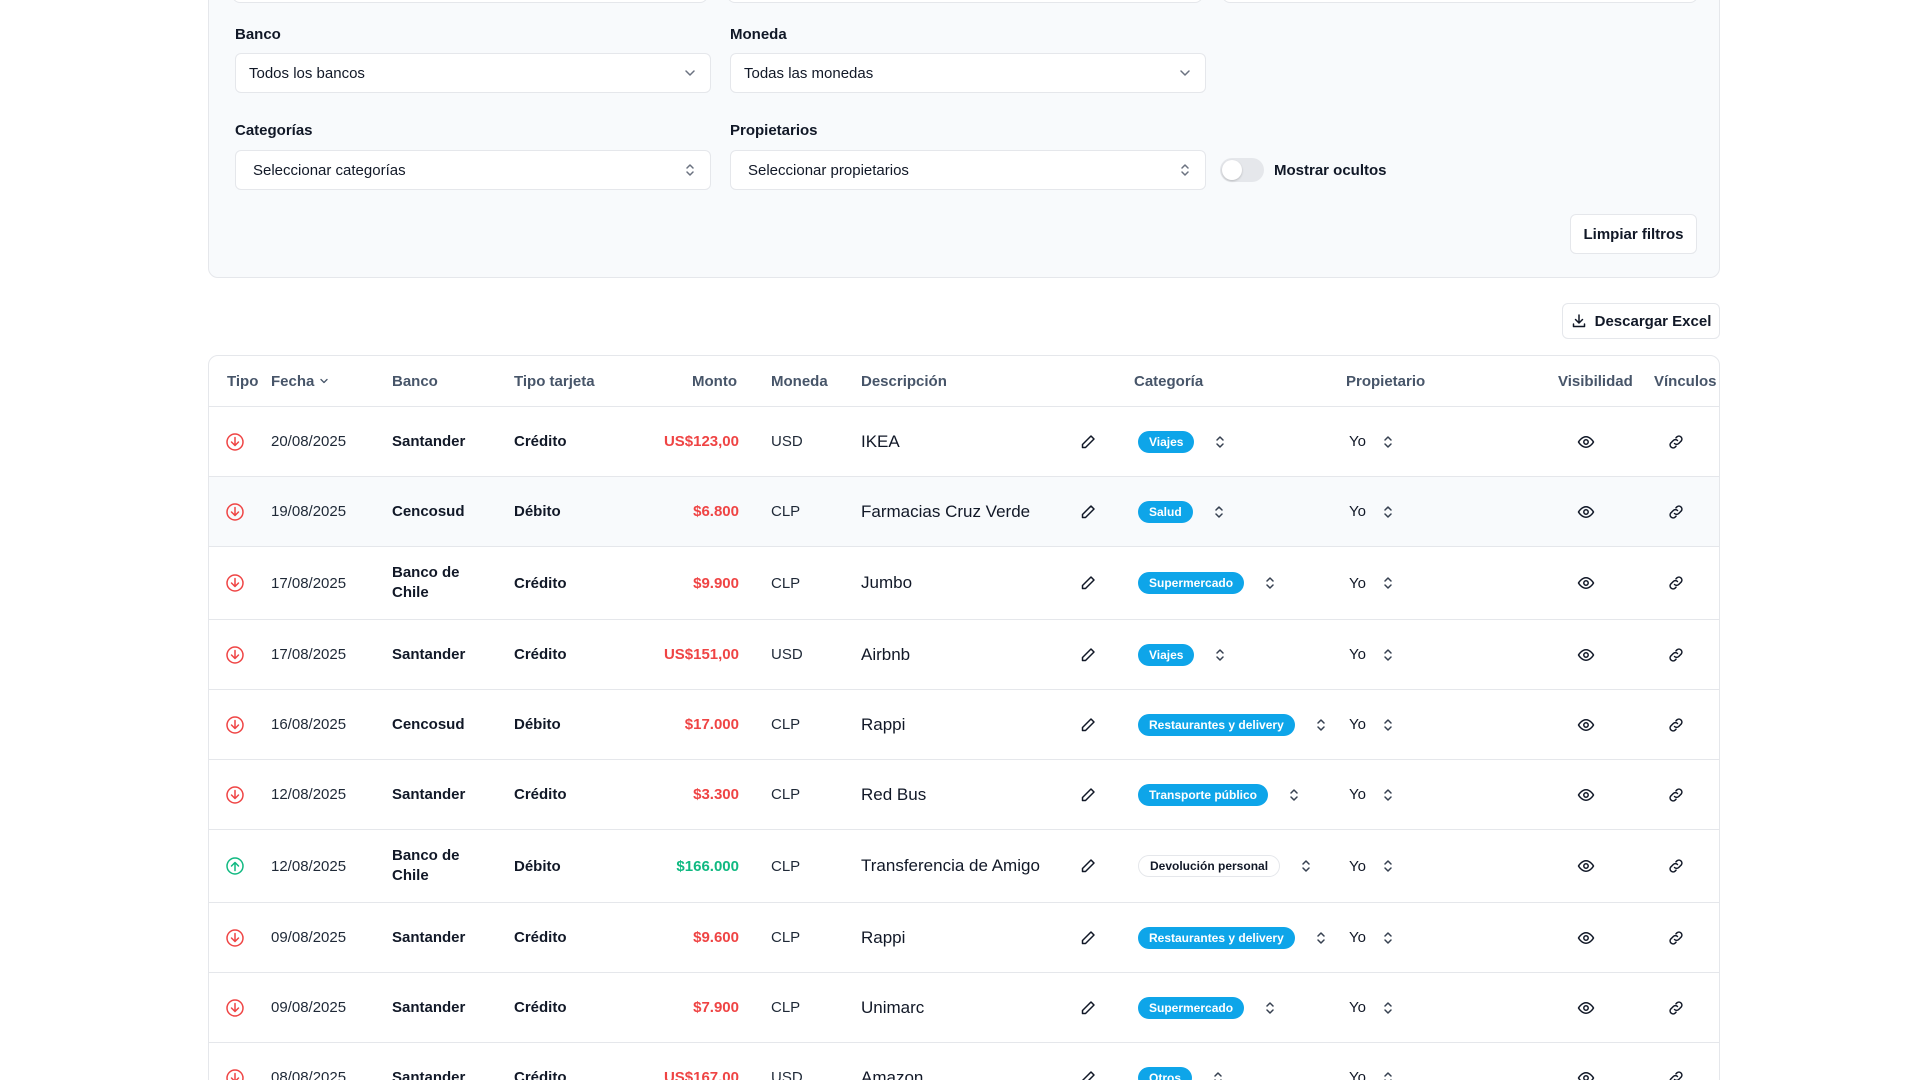 This screenshot has width=1920, height=1080. What do you see at coordinates (1209, 866) in the screenshot?
I see `category-badge: Devolución personal` at bounding box center [1209, 866].